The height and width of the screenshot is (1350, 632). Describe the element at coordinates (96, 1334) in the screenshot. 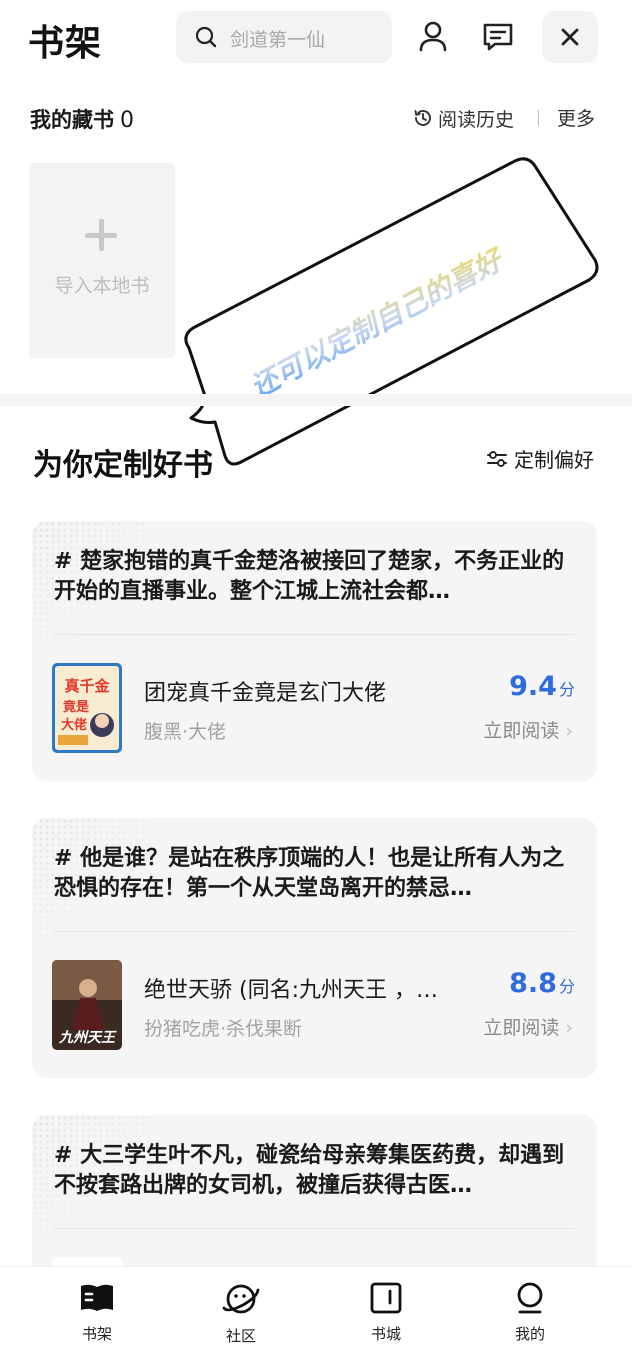

I see `tab-label: 书架` at that location.